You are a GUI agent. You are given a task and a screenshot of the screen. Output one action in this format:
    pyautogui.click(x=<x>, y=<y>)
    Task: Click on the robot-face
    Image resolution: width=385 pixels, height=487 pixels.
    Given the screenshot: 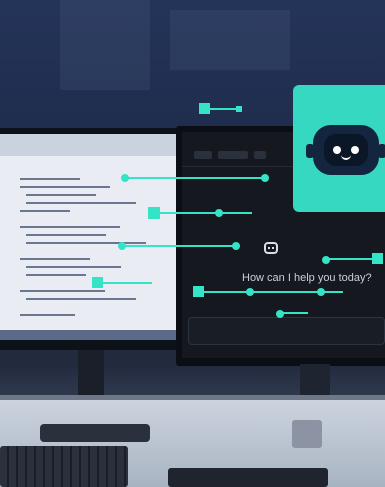 What is the action you would take?
    pyautogui.click(x=346, y=150)
    